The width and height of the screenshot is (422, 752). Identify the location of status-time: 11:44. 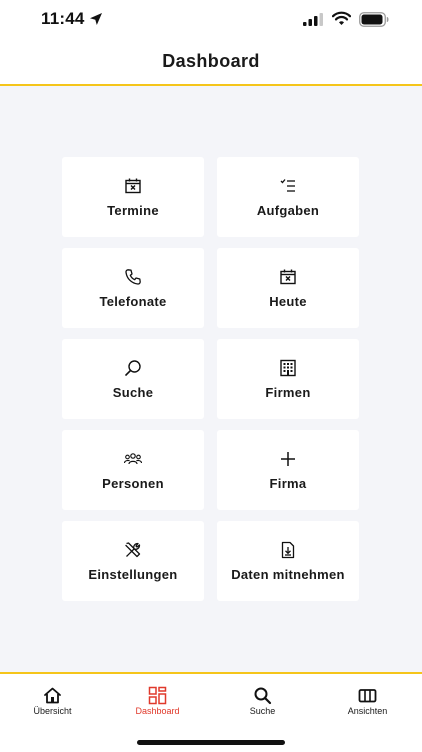
(63, 18).